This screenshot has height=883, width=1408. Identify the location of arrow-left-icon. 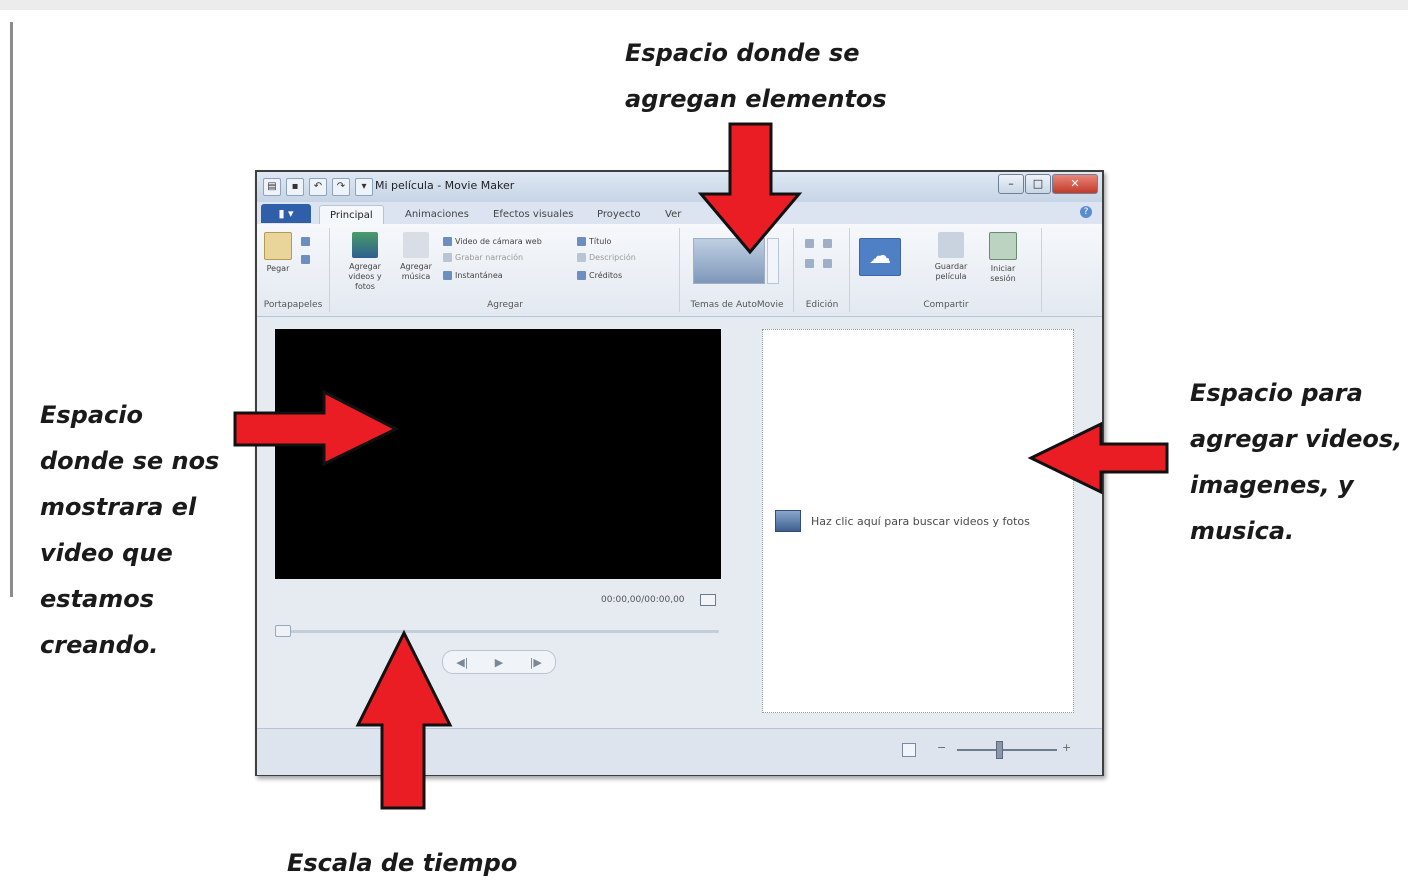
(1098, 458).